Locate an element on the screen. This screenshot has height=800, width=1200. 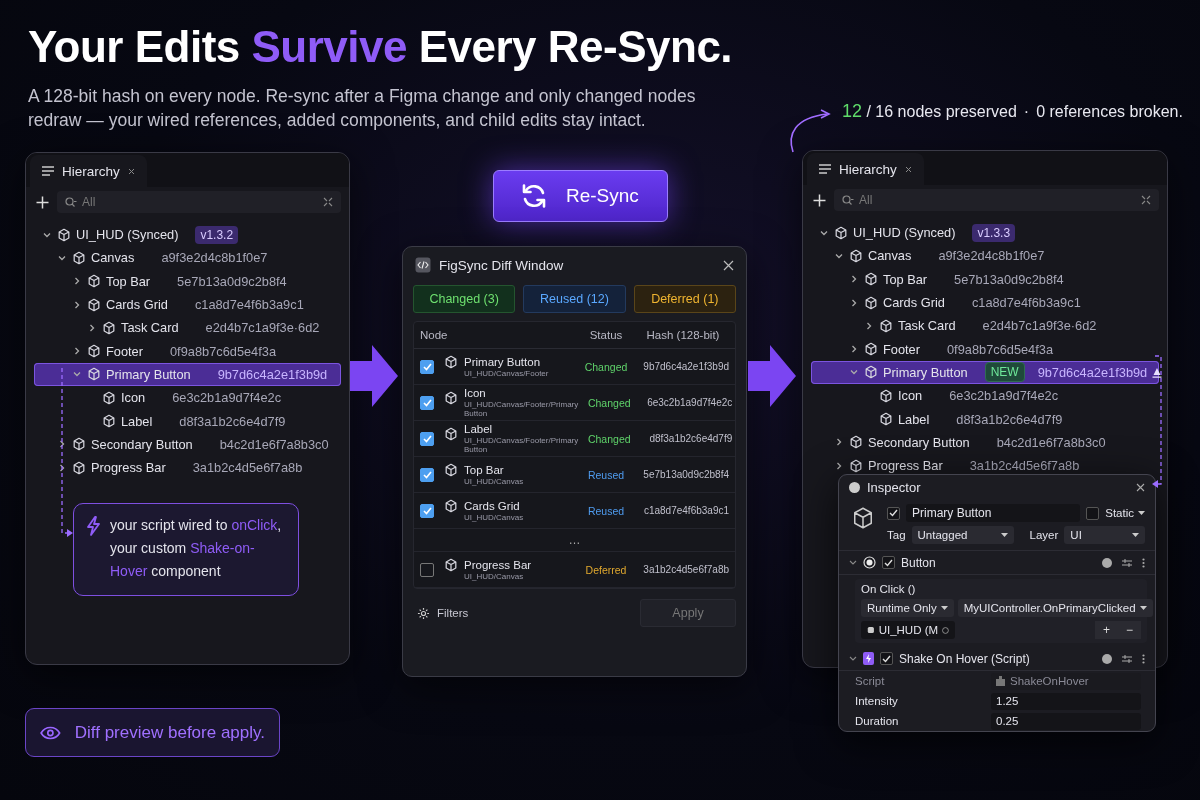
target-icon is located at coordinates (945, 630).